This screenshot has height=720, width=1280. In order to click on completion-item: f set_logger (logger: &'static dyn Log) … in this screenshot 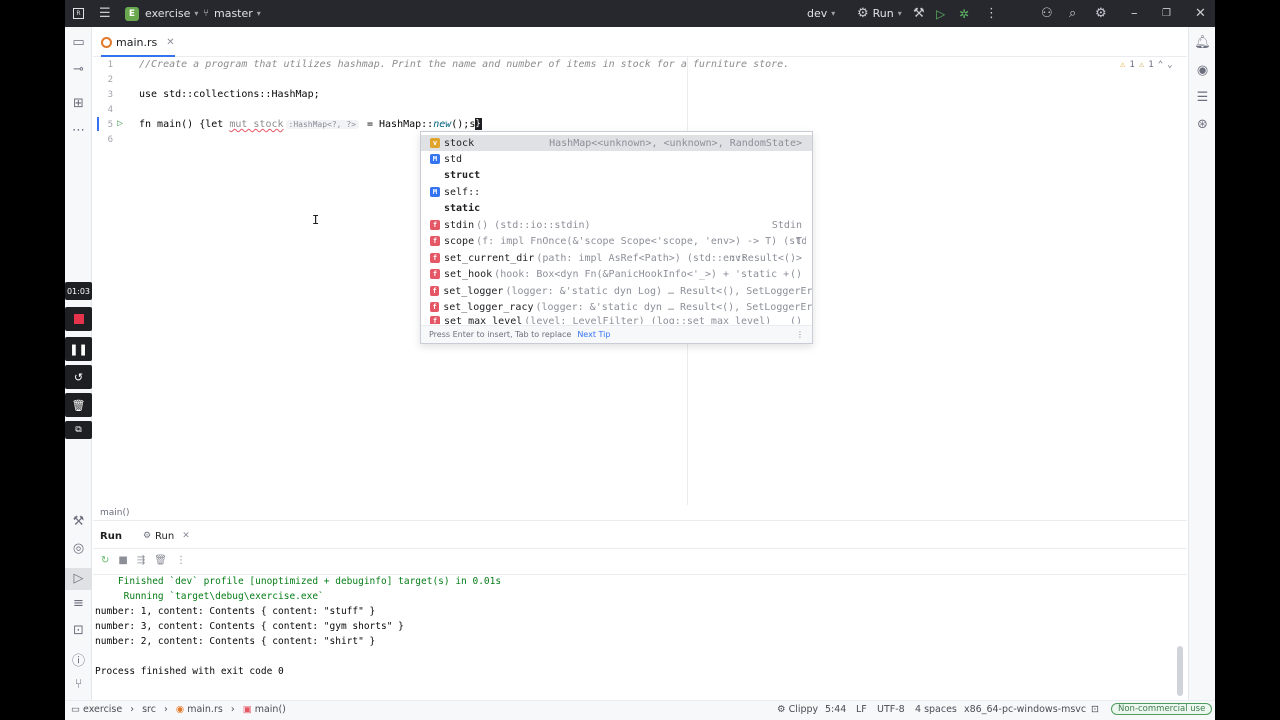, I will do `click(616, 291)`.